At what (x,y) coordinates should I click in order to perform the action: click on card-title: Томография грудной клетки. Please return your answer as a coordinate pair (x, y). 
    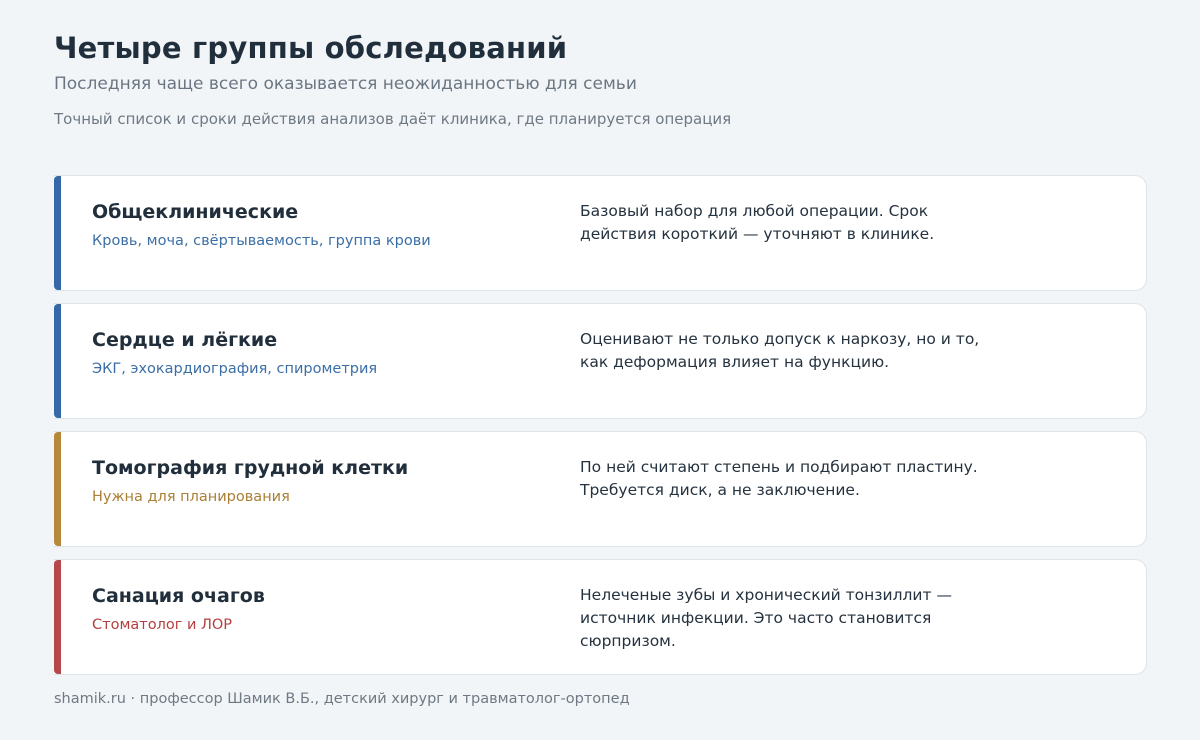
    Looking at the image, I should click on (250, 468).